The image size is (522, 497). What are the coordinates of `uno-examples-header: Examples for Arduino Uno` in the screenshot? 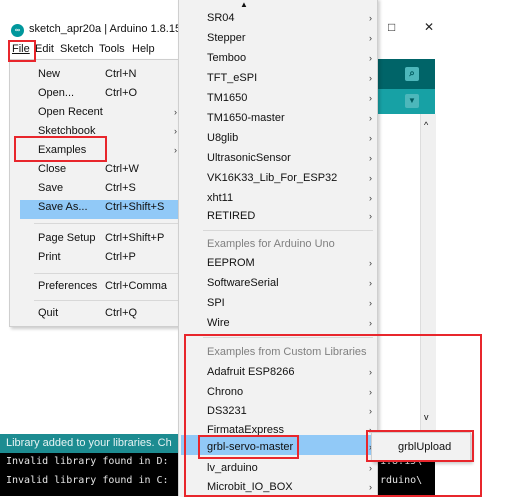 It's located at (271, 244).